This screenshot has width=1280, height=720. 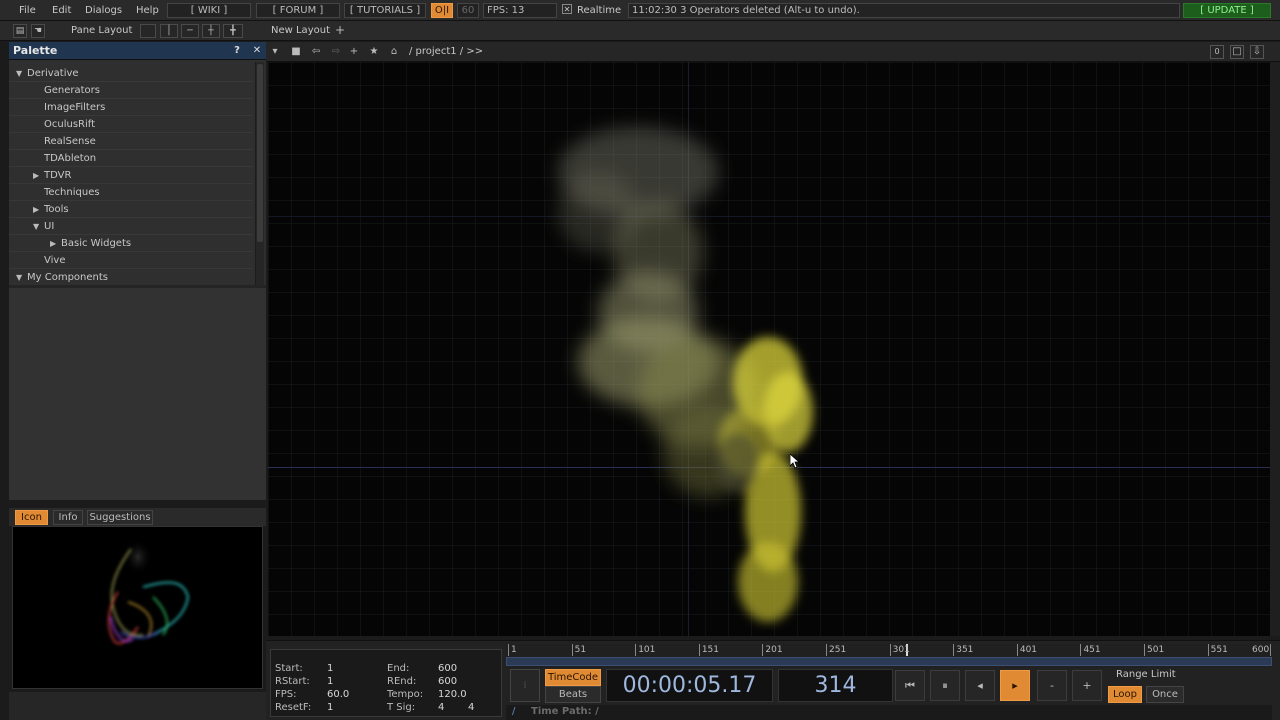 What do you see at coordinates (513, 712) in the screenshot?
I see `time-path-root: /` at bounding box center [513, 712].